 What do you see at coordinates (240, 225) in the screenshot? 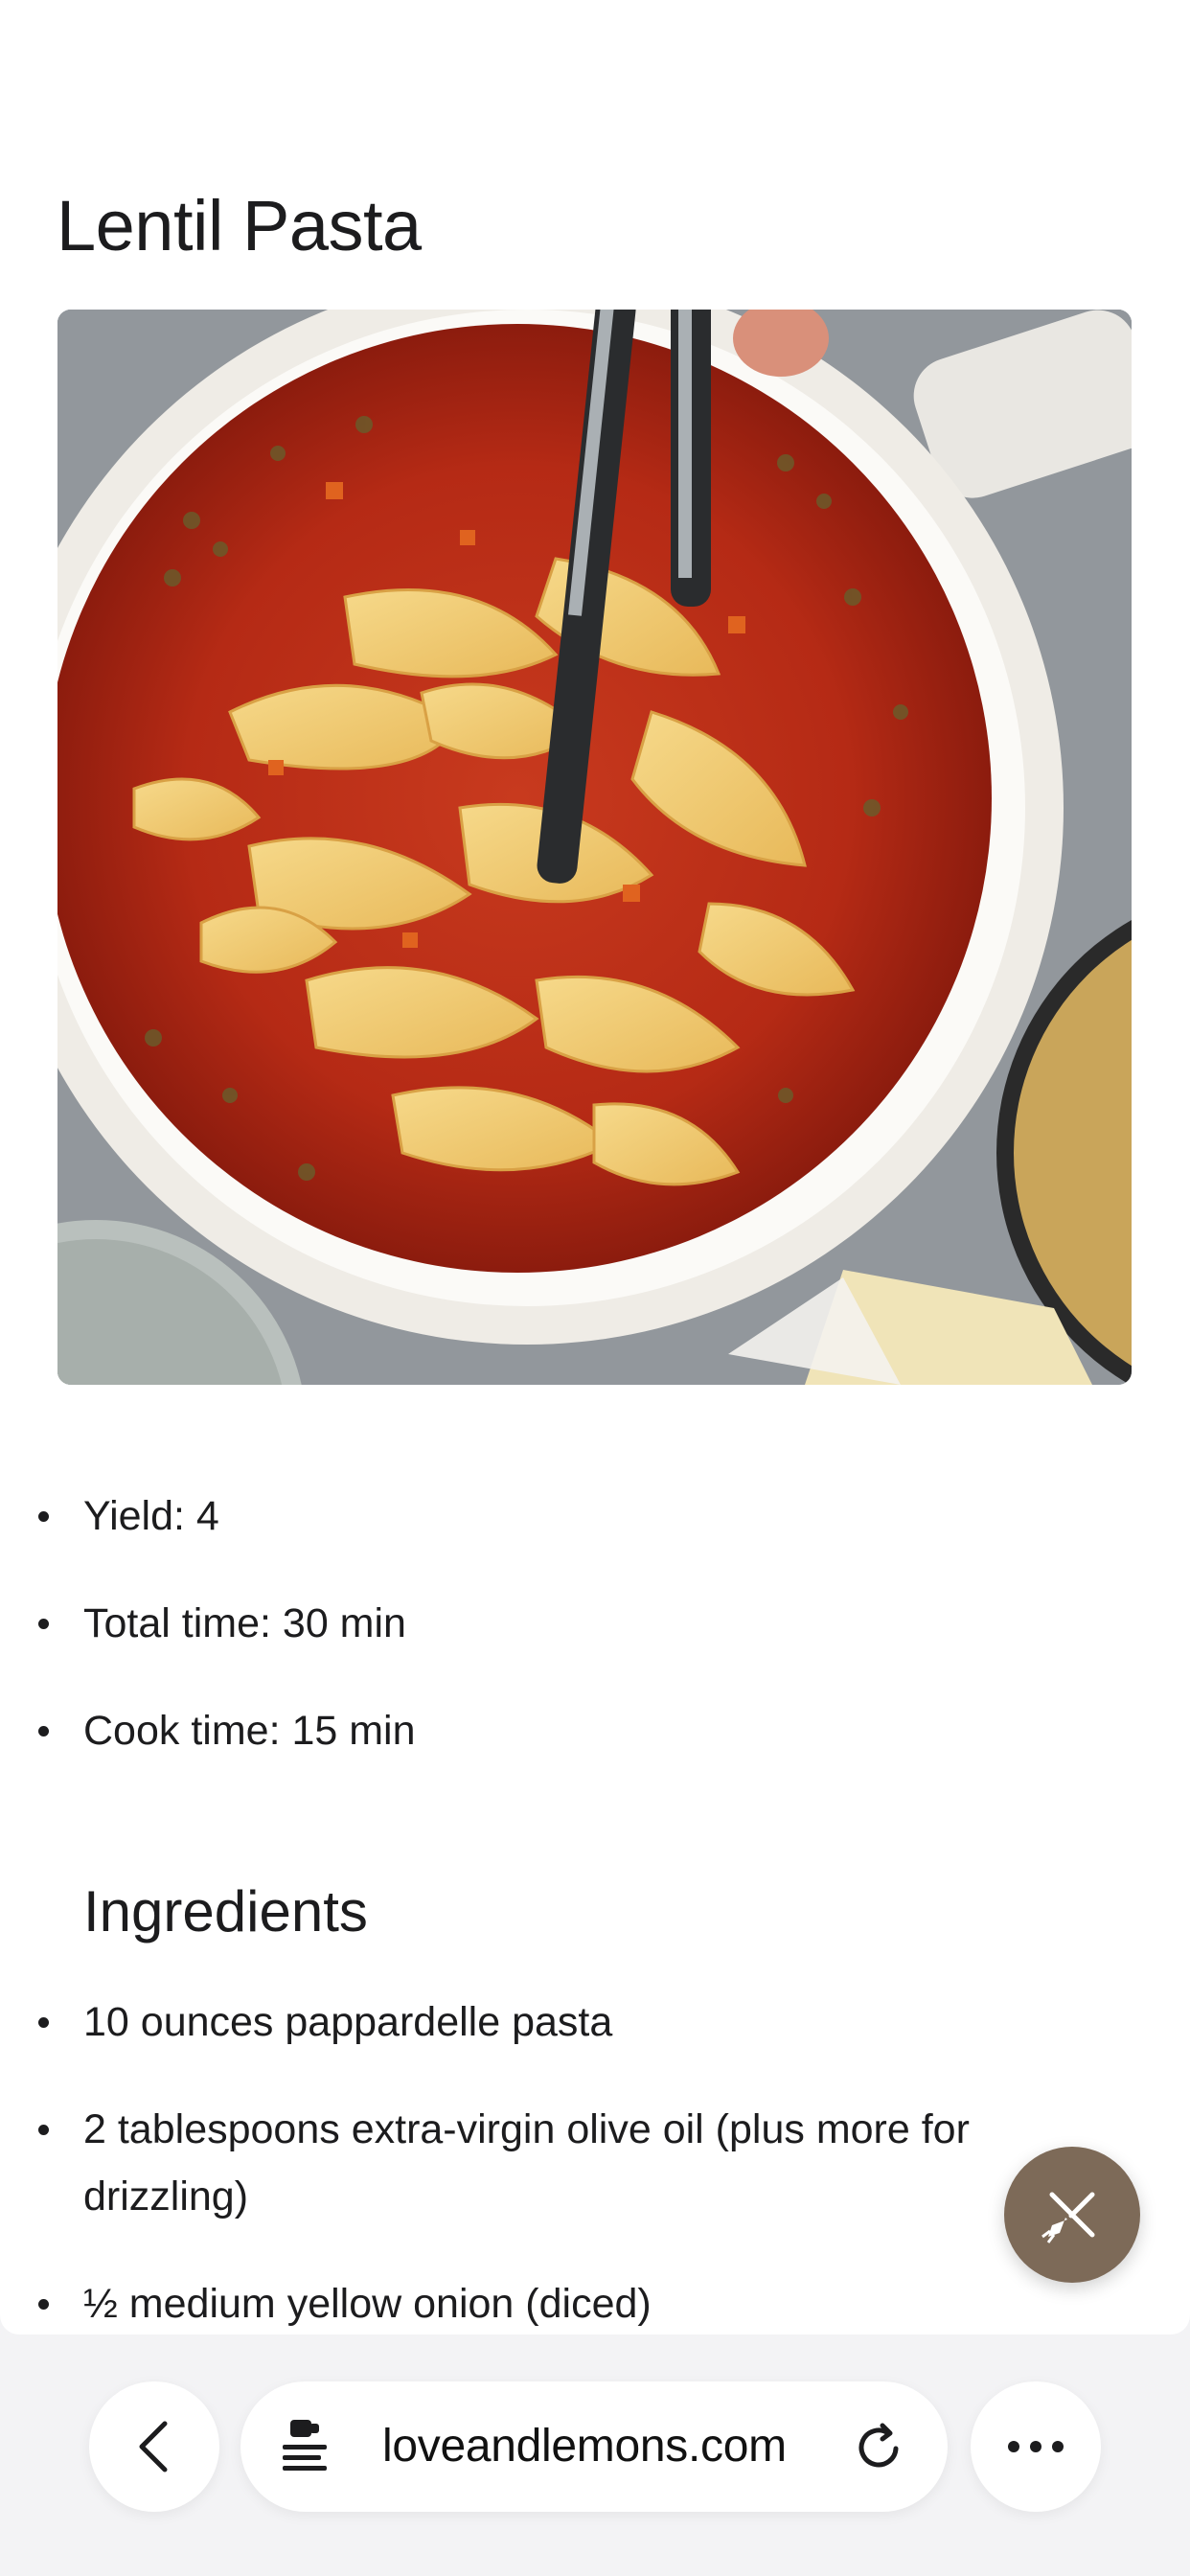
I see `page-title: Lentil Pasta` at bounding box center [240, 225].